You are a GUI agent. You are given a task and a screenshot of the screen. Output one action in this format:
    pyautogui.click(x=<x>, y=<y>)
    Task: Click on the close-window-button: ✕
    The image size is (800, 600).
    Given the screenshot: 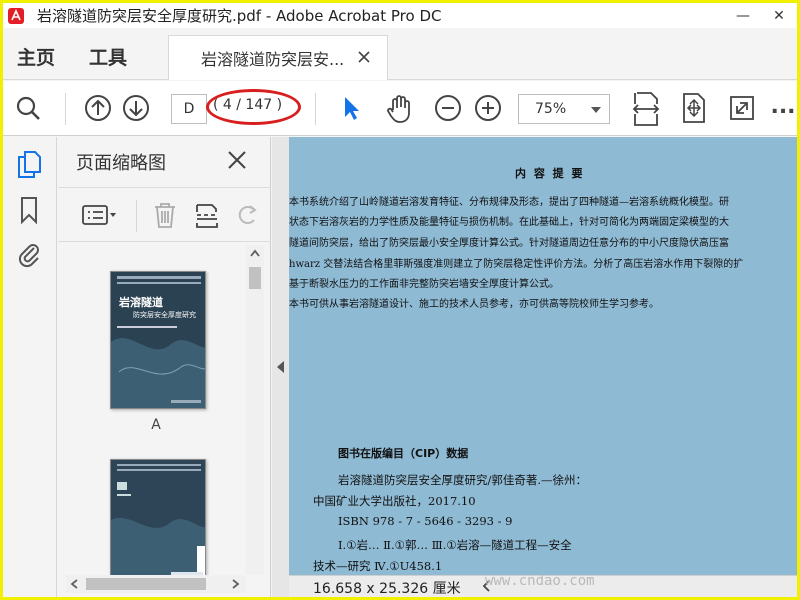 What is the action you would take?
    pyautogui.click(x=779, y=15)
    